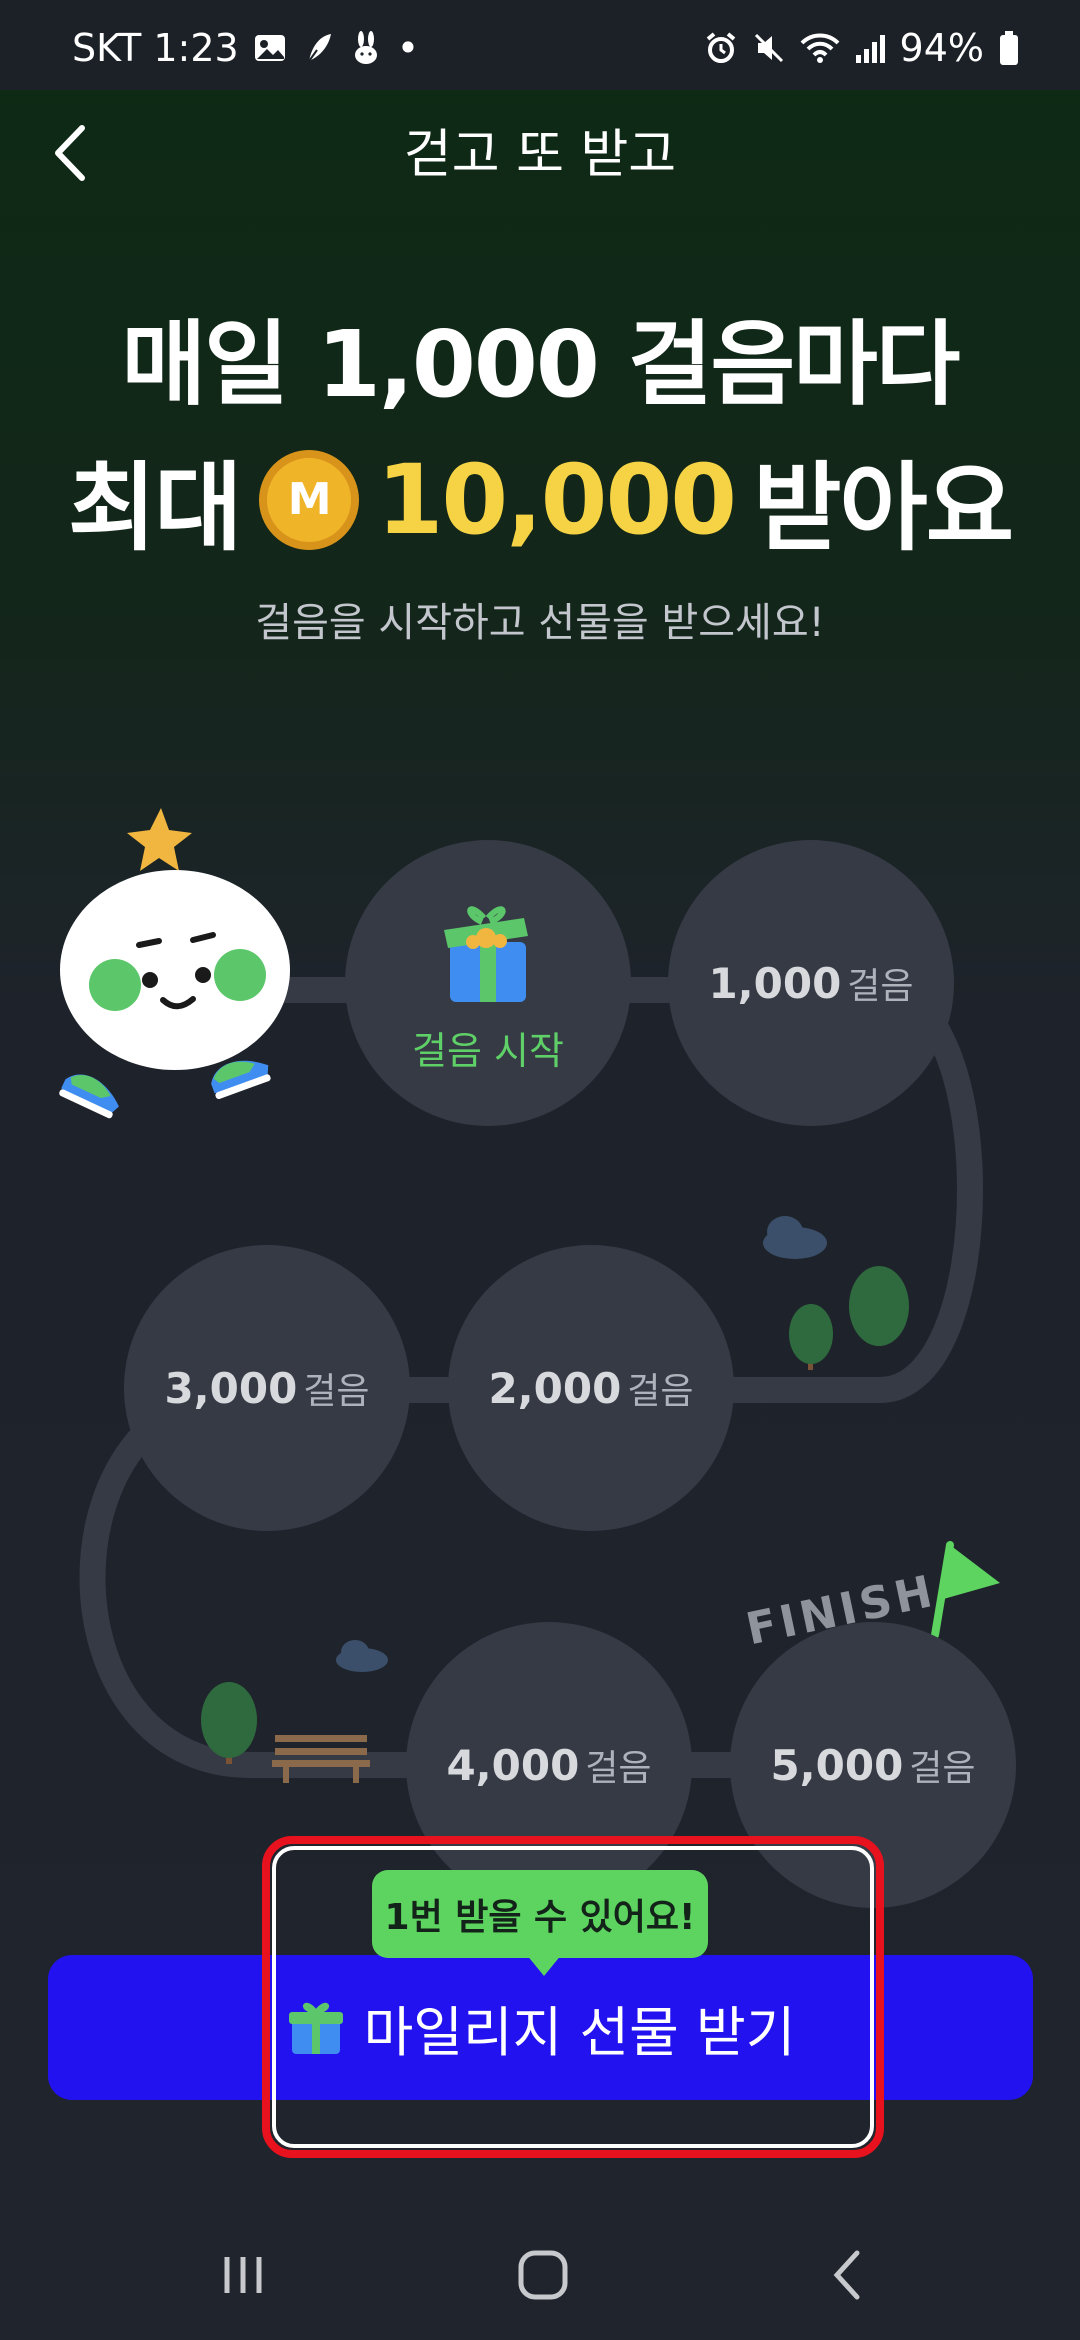 The image size is (1080, 2340). I want to click on system-nav-bar, so click(540, 2270).